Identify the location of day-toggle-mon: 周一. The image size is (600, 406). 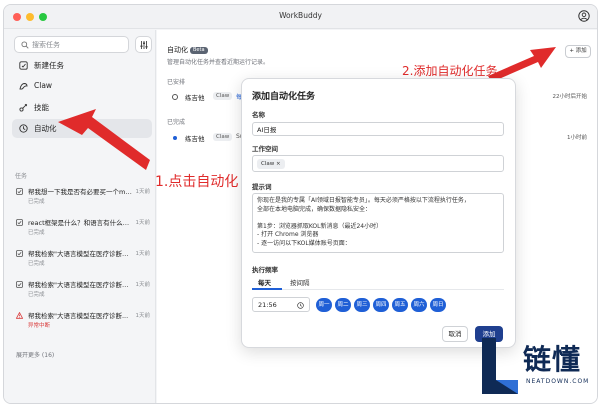
(324, 305).